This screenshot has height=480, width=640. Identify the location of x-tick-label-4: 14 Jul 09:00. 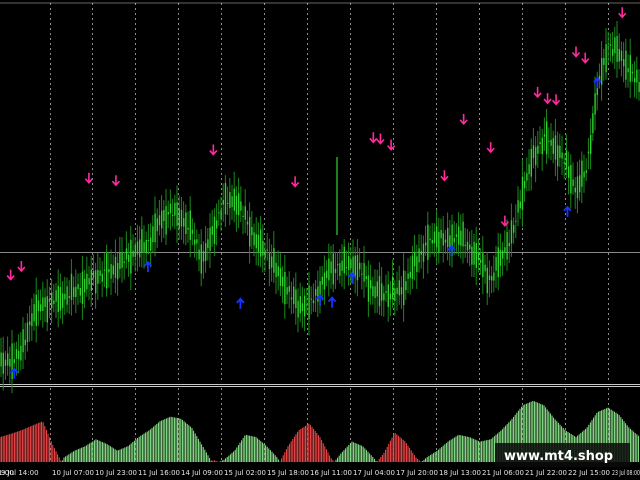
(202, 473).